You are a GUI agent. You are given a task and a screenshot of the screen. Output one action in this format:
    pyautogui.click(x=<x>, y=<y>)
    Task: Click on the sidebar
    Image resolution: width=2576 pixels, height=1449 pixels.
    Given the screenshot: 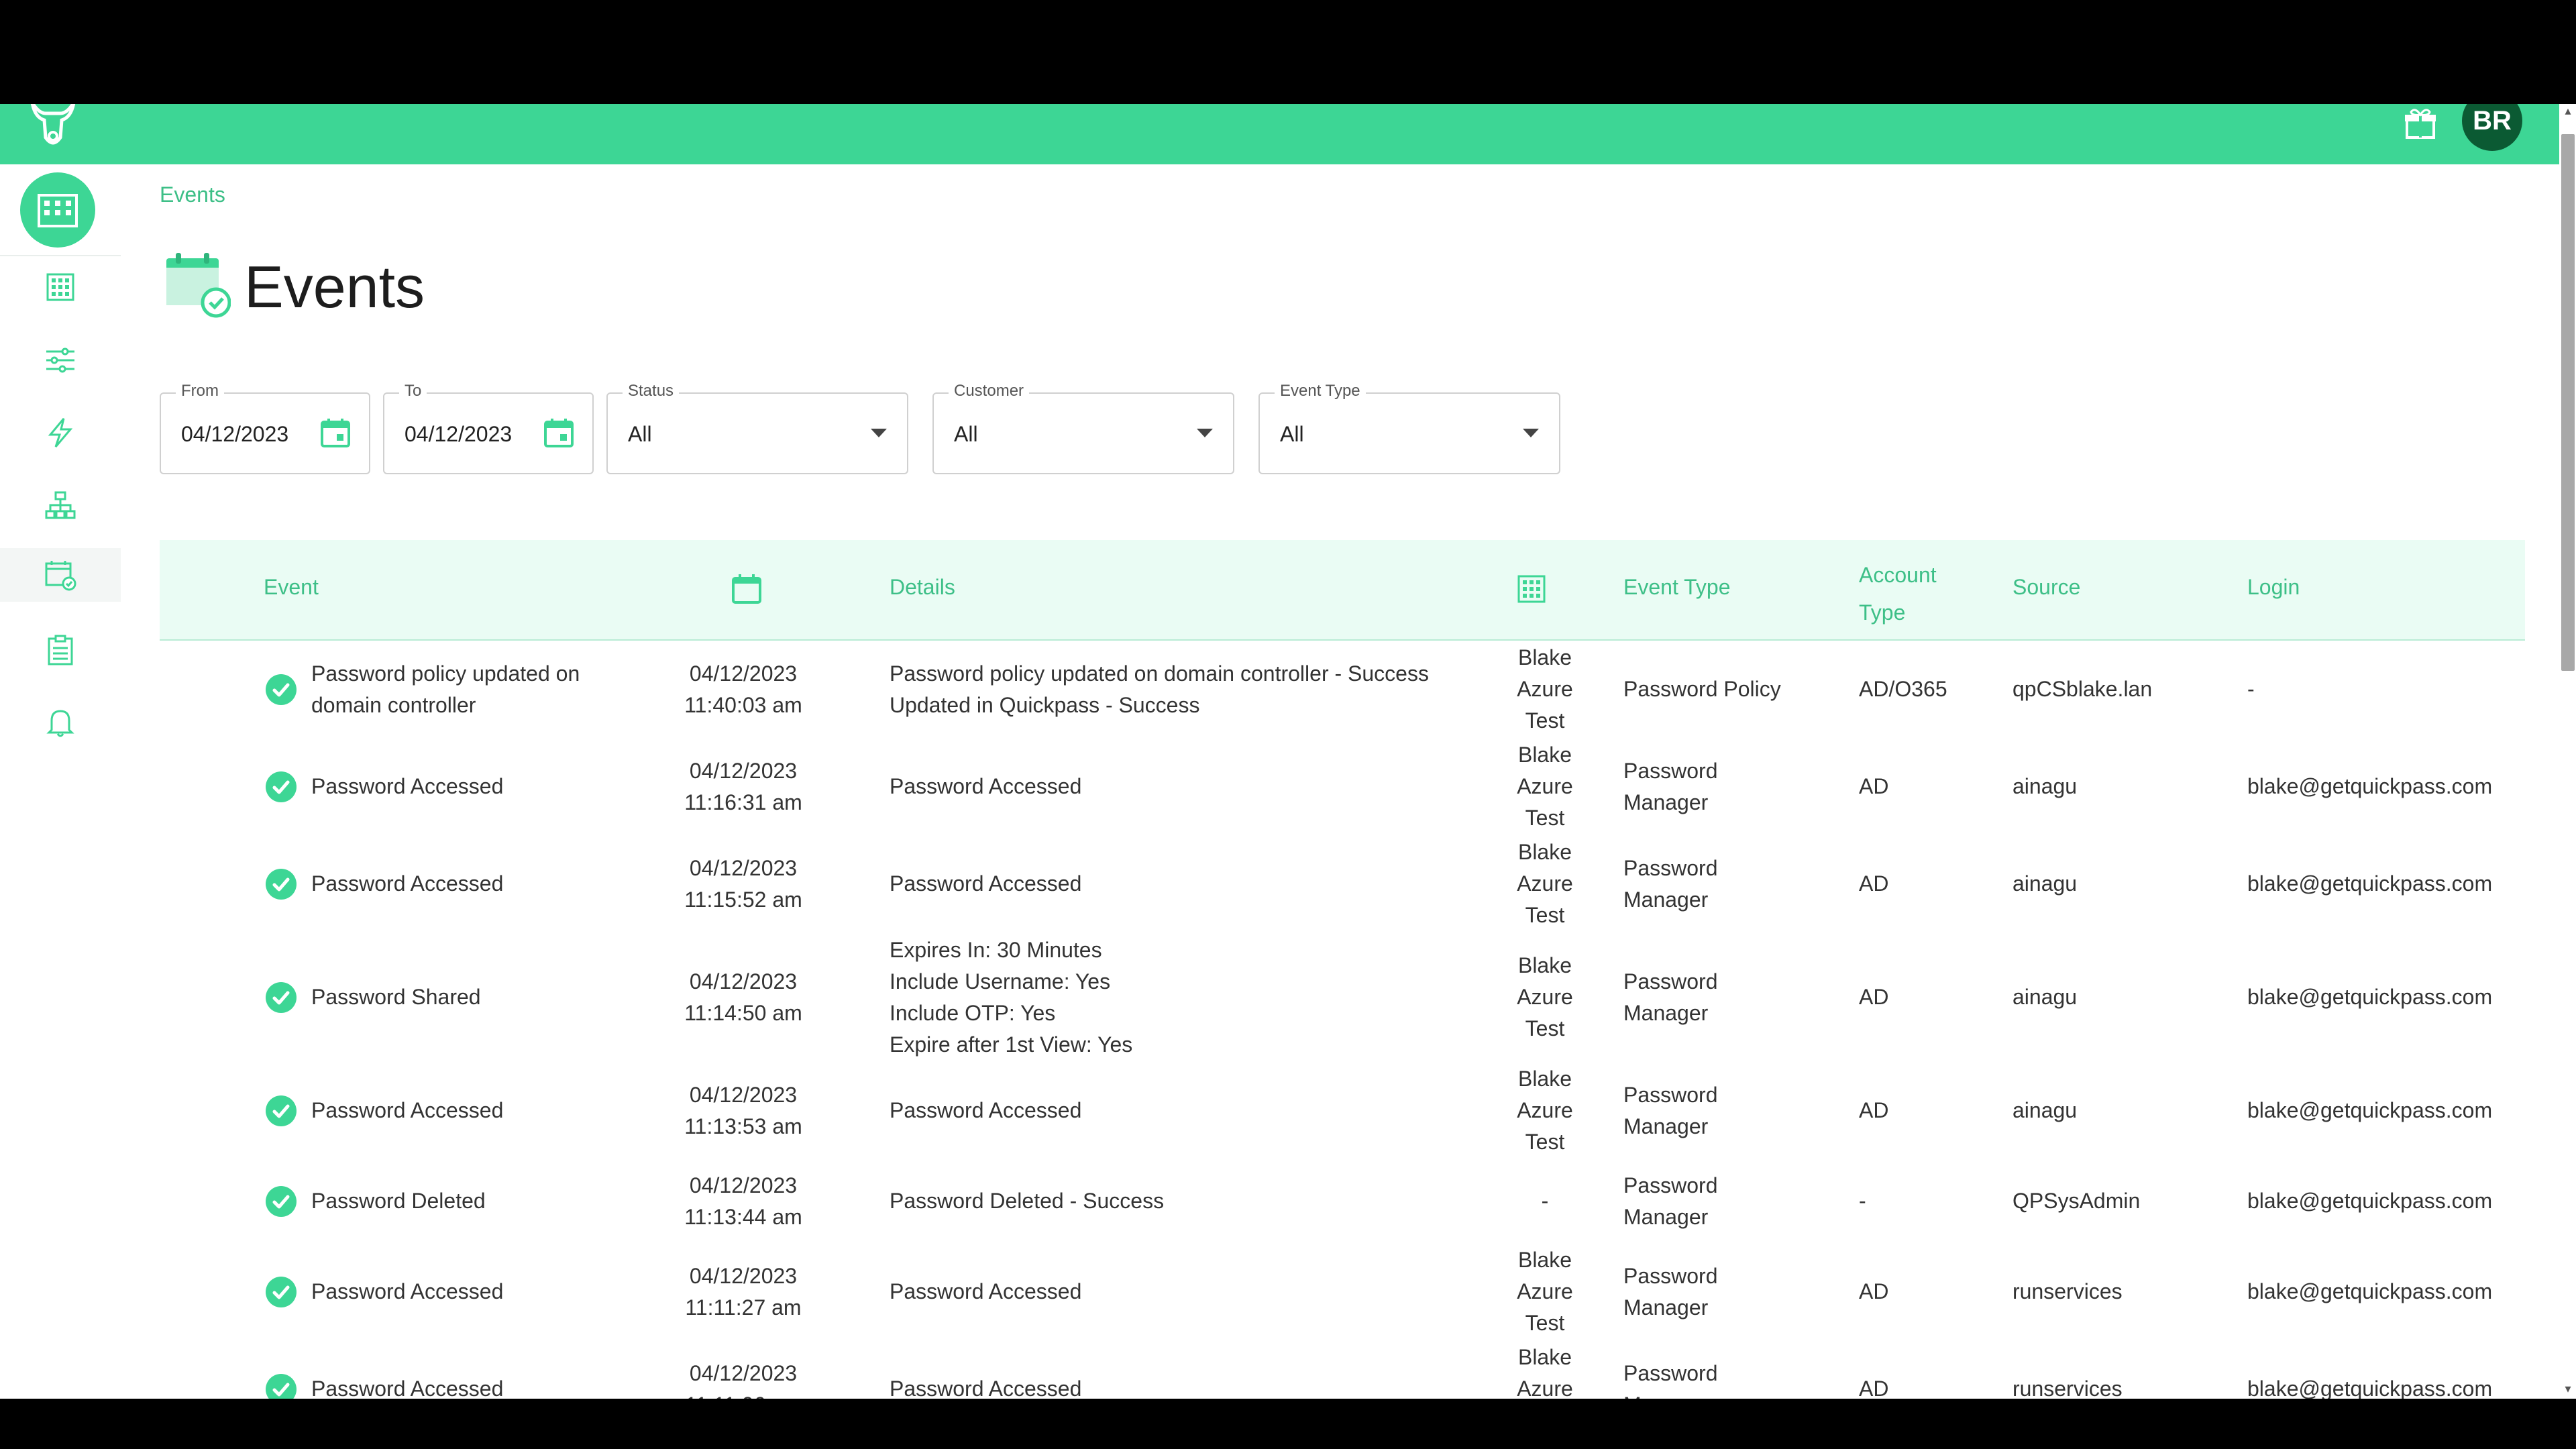 What is the action you would take?
    pyautogui.click(x=60, y=781)
    